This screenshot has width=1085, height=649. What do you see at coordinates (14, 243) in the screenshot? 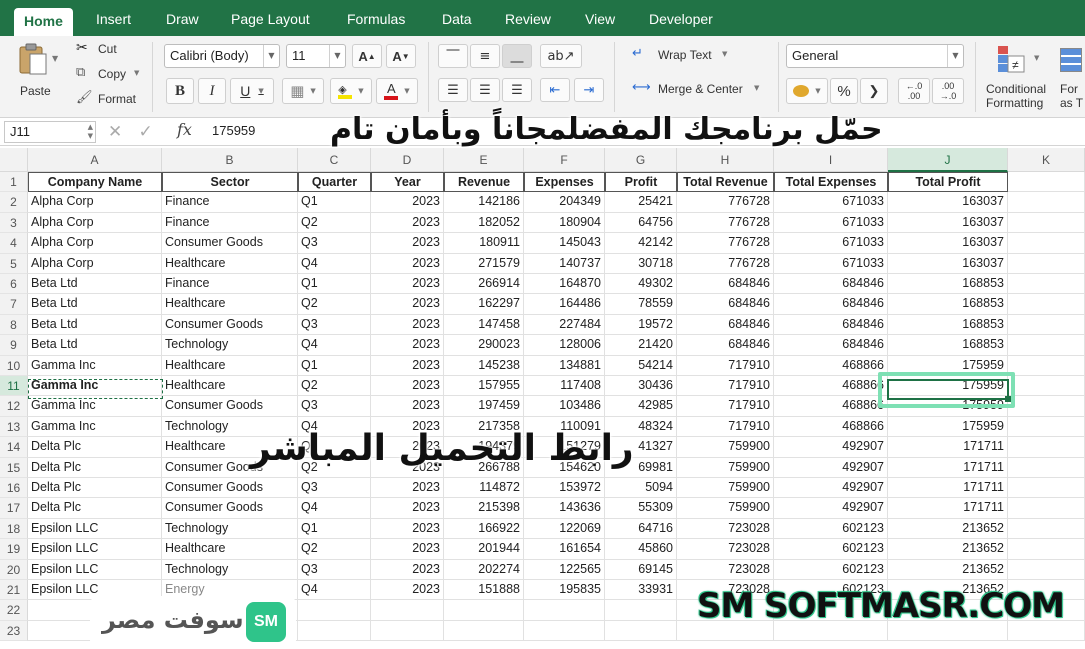
I see `row-header: 4` at bounding box center [14, 243].